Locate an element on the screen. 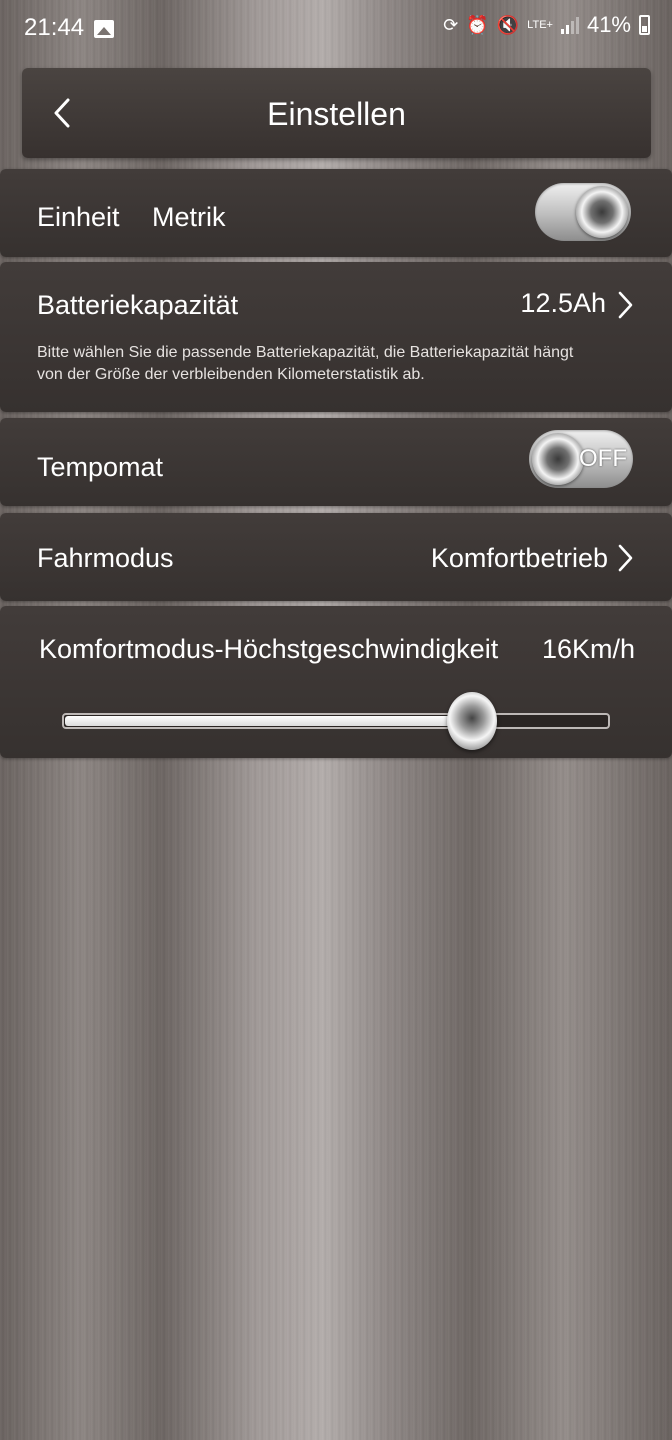  slider-thumb is located at coordinates (472, 721).